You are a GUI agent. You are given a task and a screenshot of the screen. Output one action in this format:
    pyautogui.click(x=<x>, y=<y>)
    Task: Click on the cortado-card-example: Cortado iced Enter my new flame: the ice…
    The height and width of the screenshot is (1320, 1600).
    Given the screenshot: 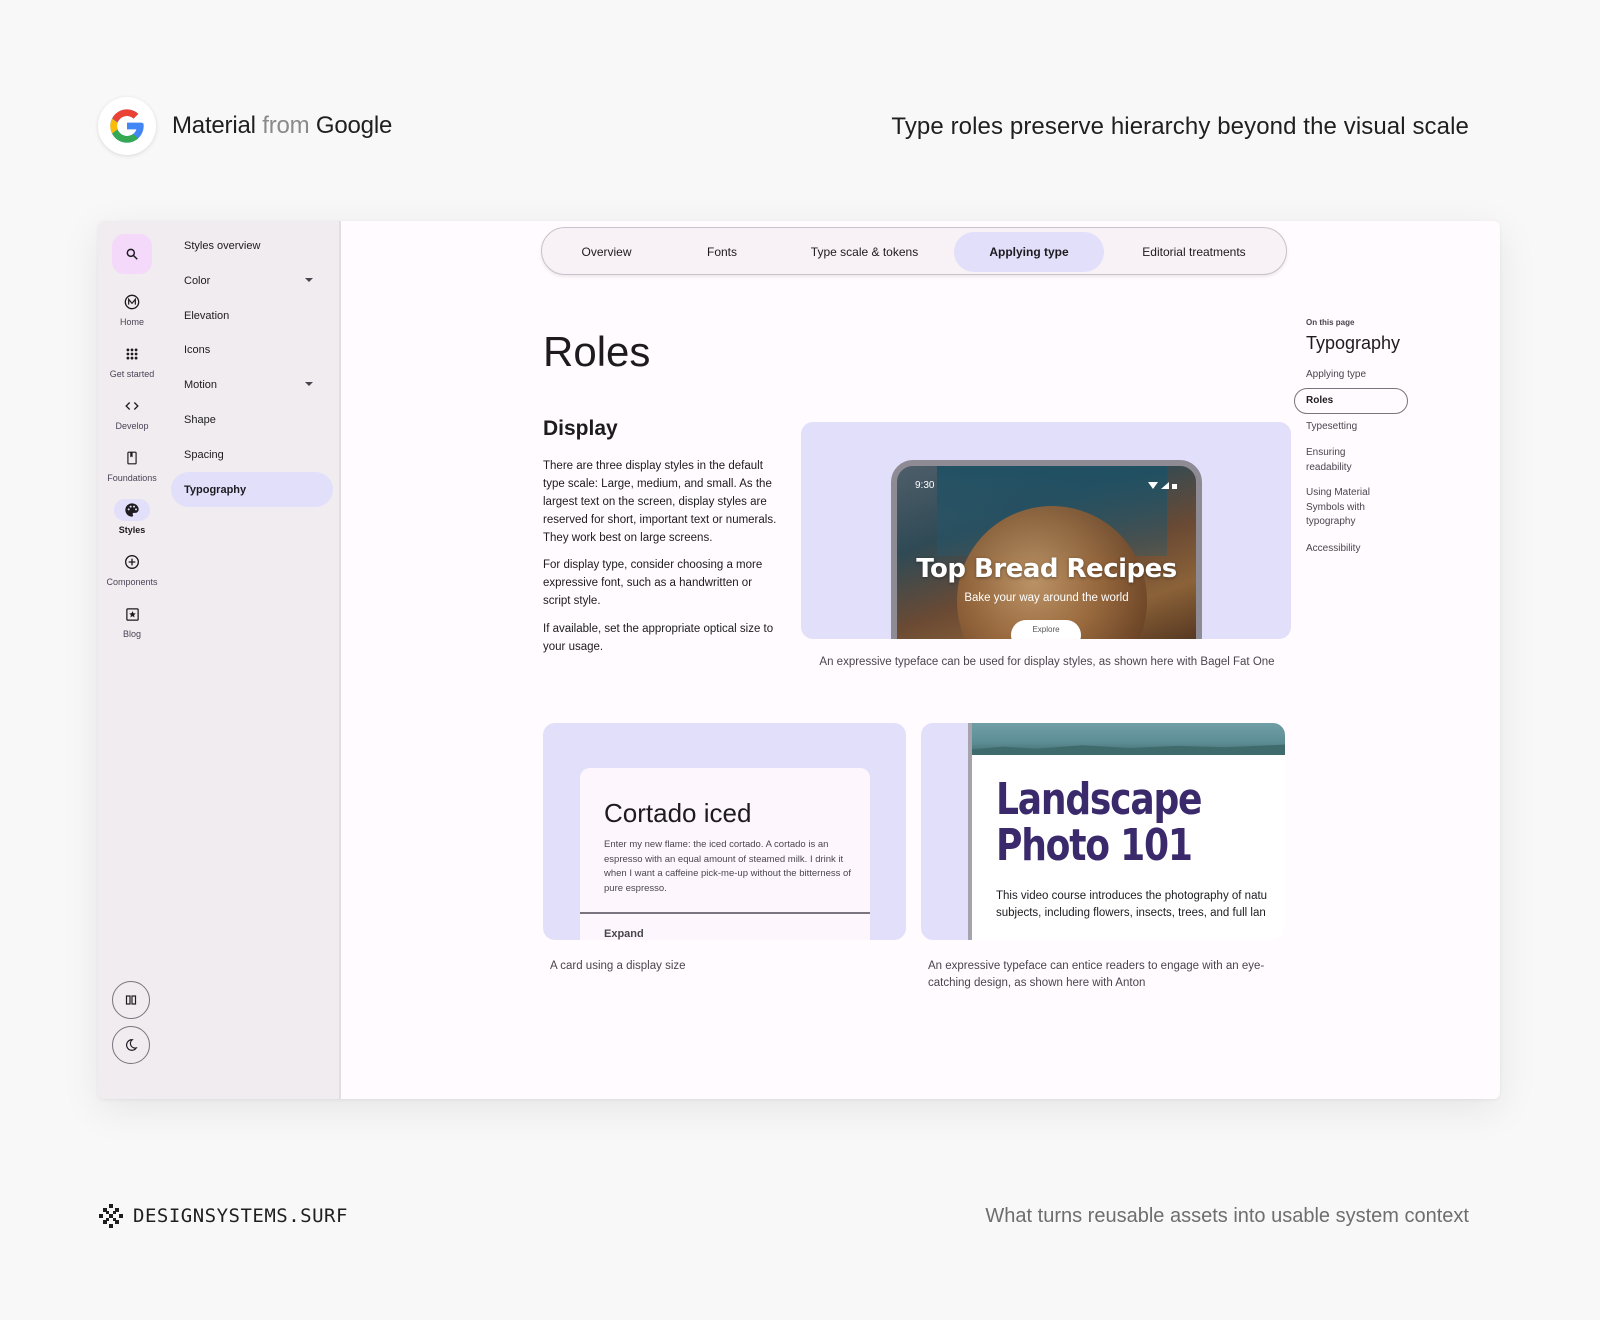 What is the action you would take?
    pyautogui.click(x=724, y=831)
    